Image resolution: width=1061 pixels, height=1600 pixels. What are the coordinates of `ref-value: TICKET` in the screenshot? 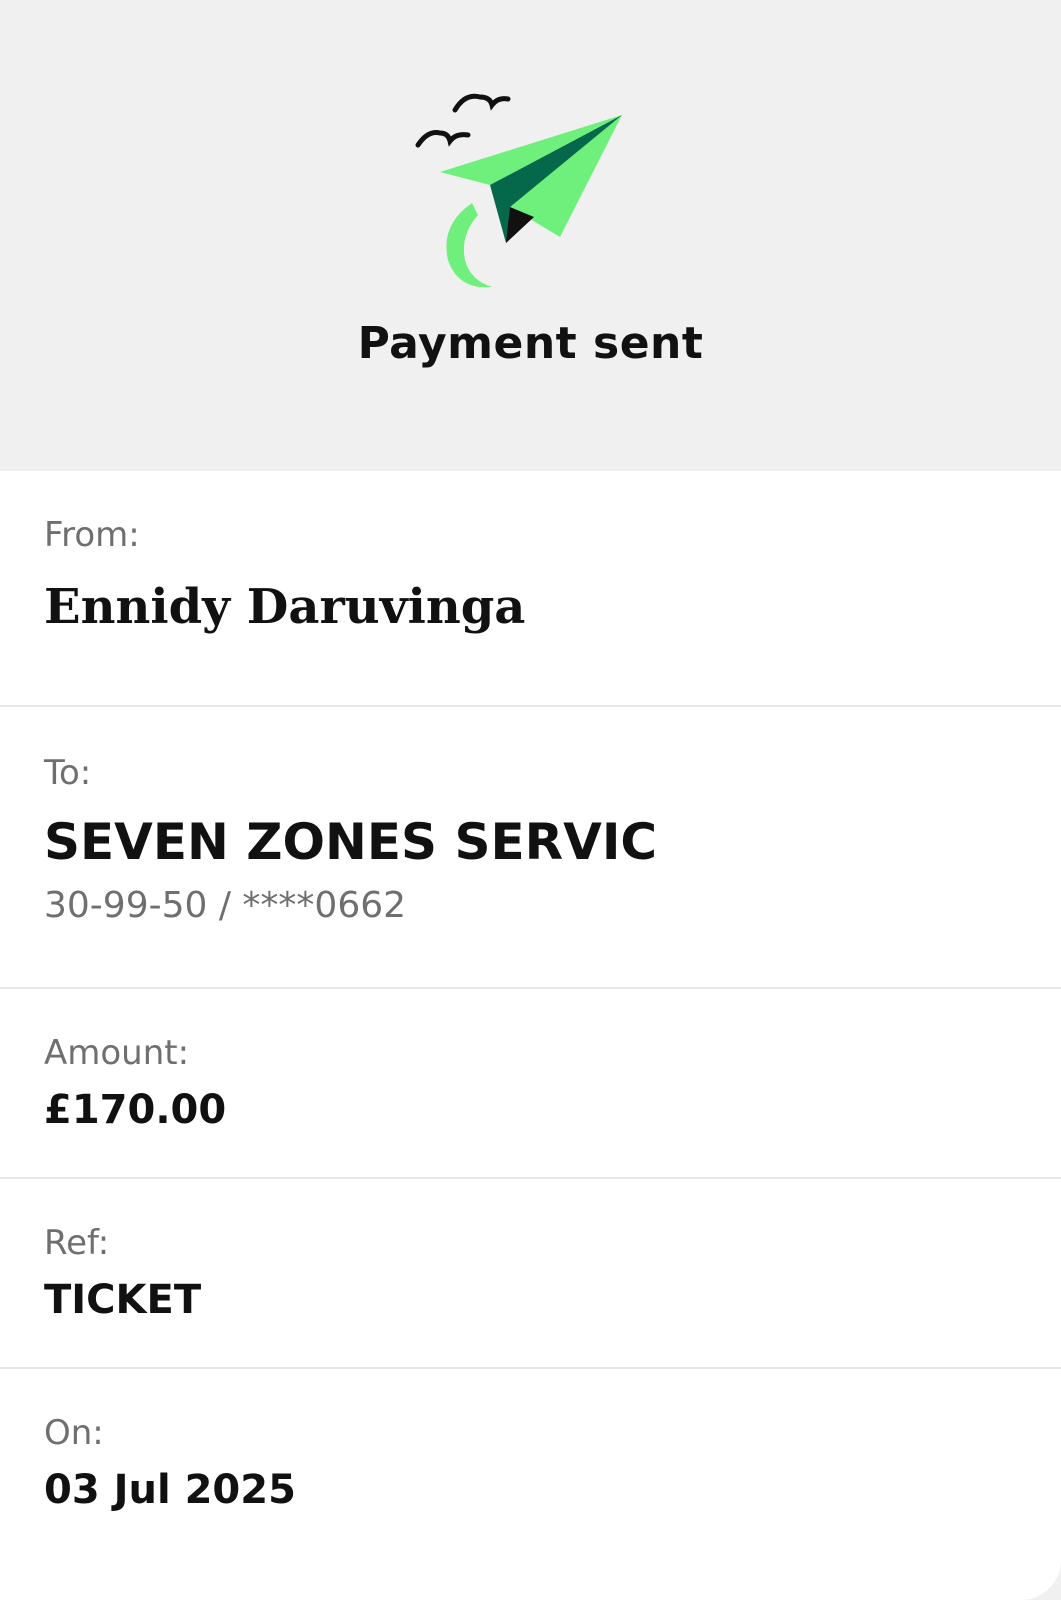 It's located at (123, 1300).